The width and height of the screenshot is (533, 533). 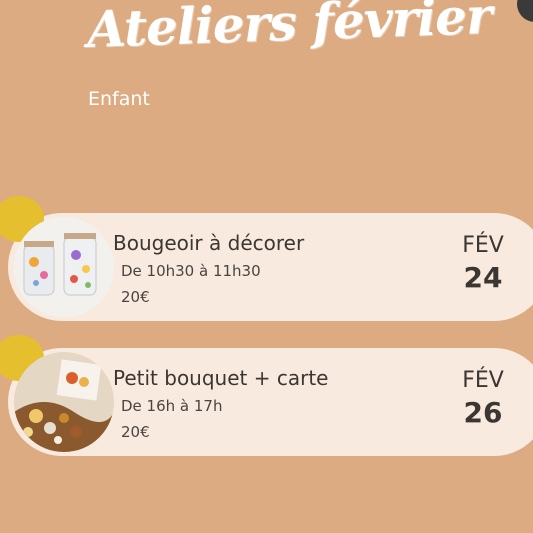 What do you see at coordinates (64, 402) in the screenshot?
I see `event-thumbnail-bouquet` at bounding box center [64, 402].